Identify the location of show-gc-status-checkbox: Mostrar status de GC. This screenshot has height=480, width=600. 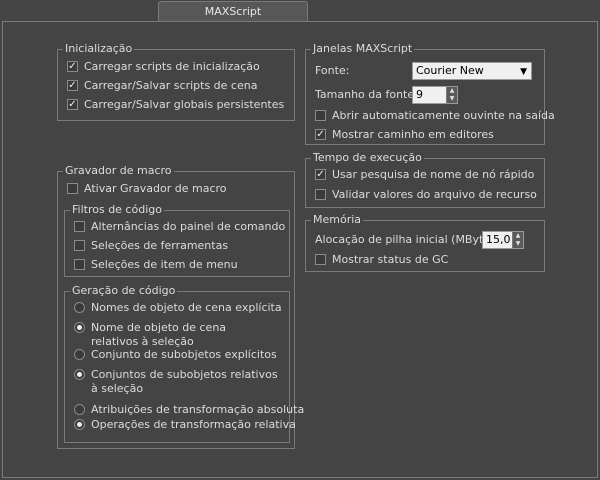
(381, 260).